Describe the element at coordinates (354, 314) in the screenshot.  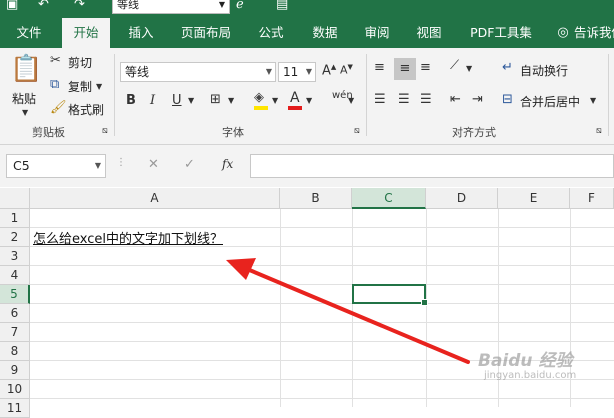
I see `arrow-shaft` at that location.